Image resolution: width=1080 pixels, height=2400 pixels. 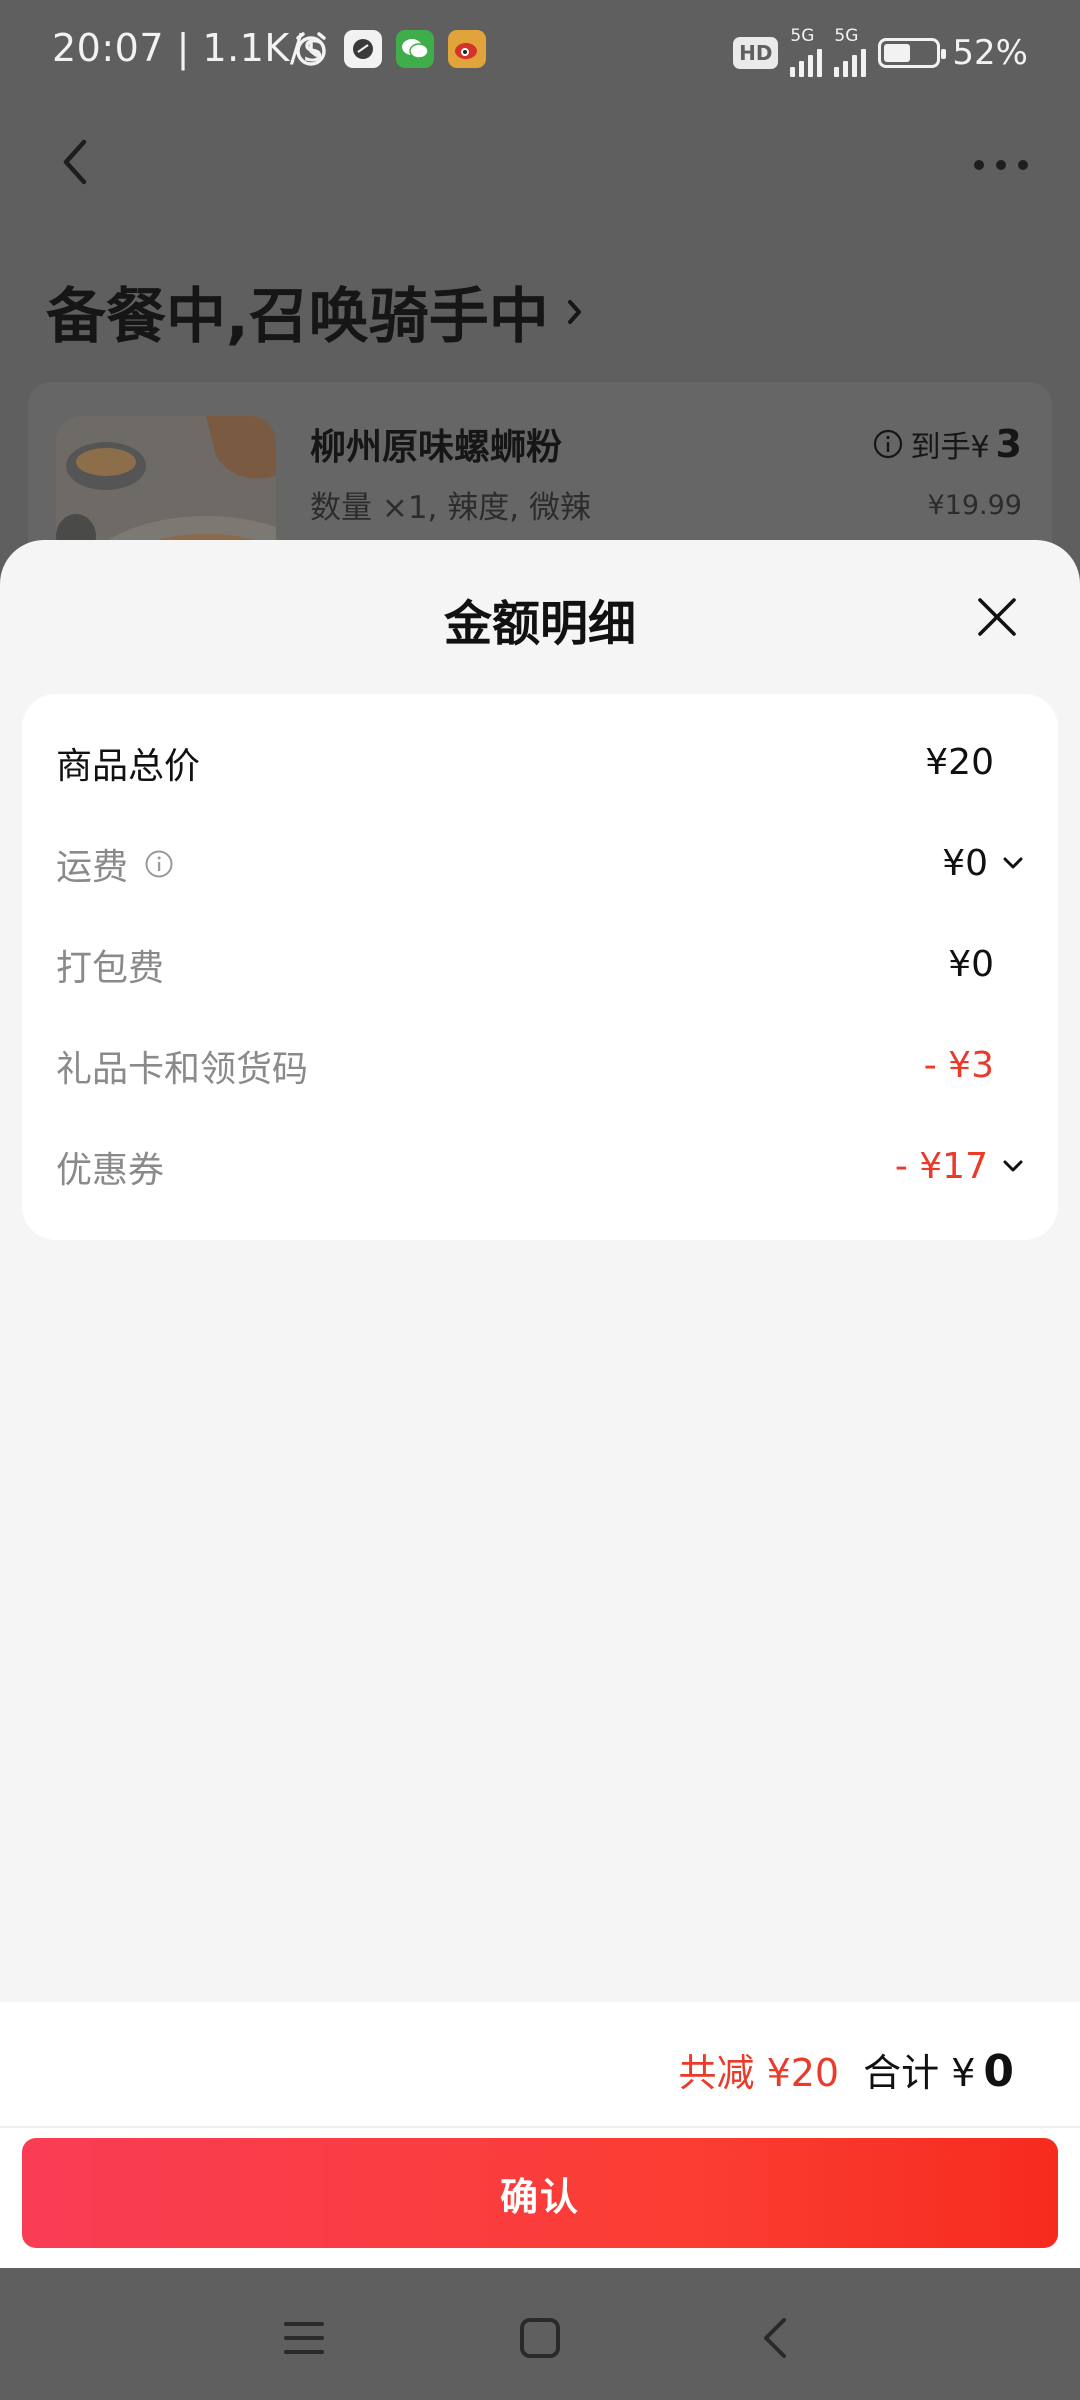 What do you see at coordinates (958, 1065) in the screenshot?
I see `row-amount: - ¥3` at bounding box center [958, 1065].